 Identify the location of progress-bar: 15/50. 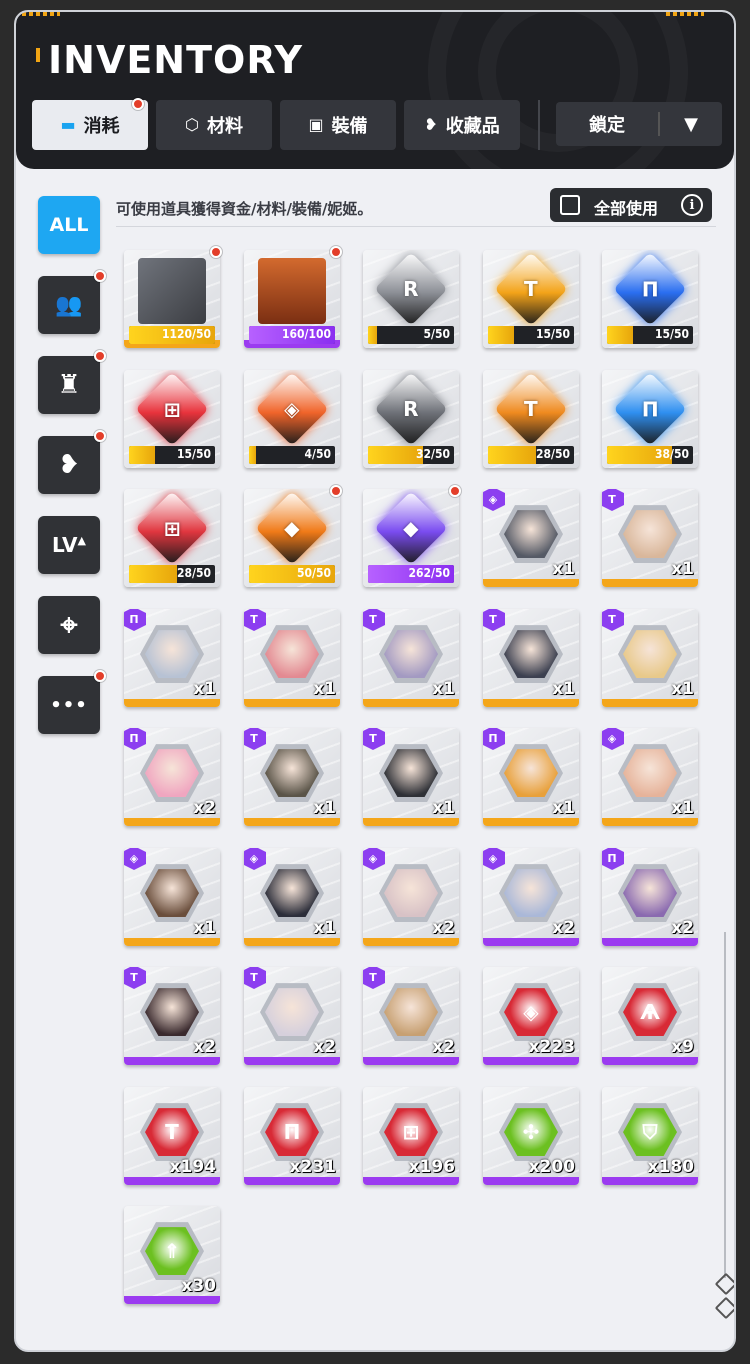
(650, 335).